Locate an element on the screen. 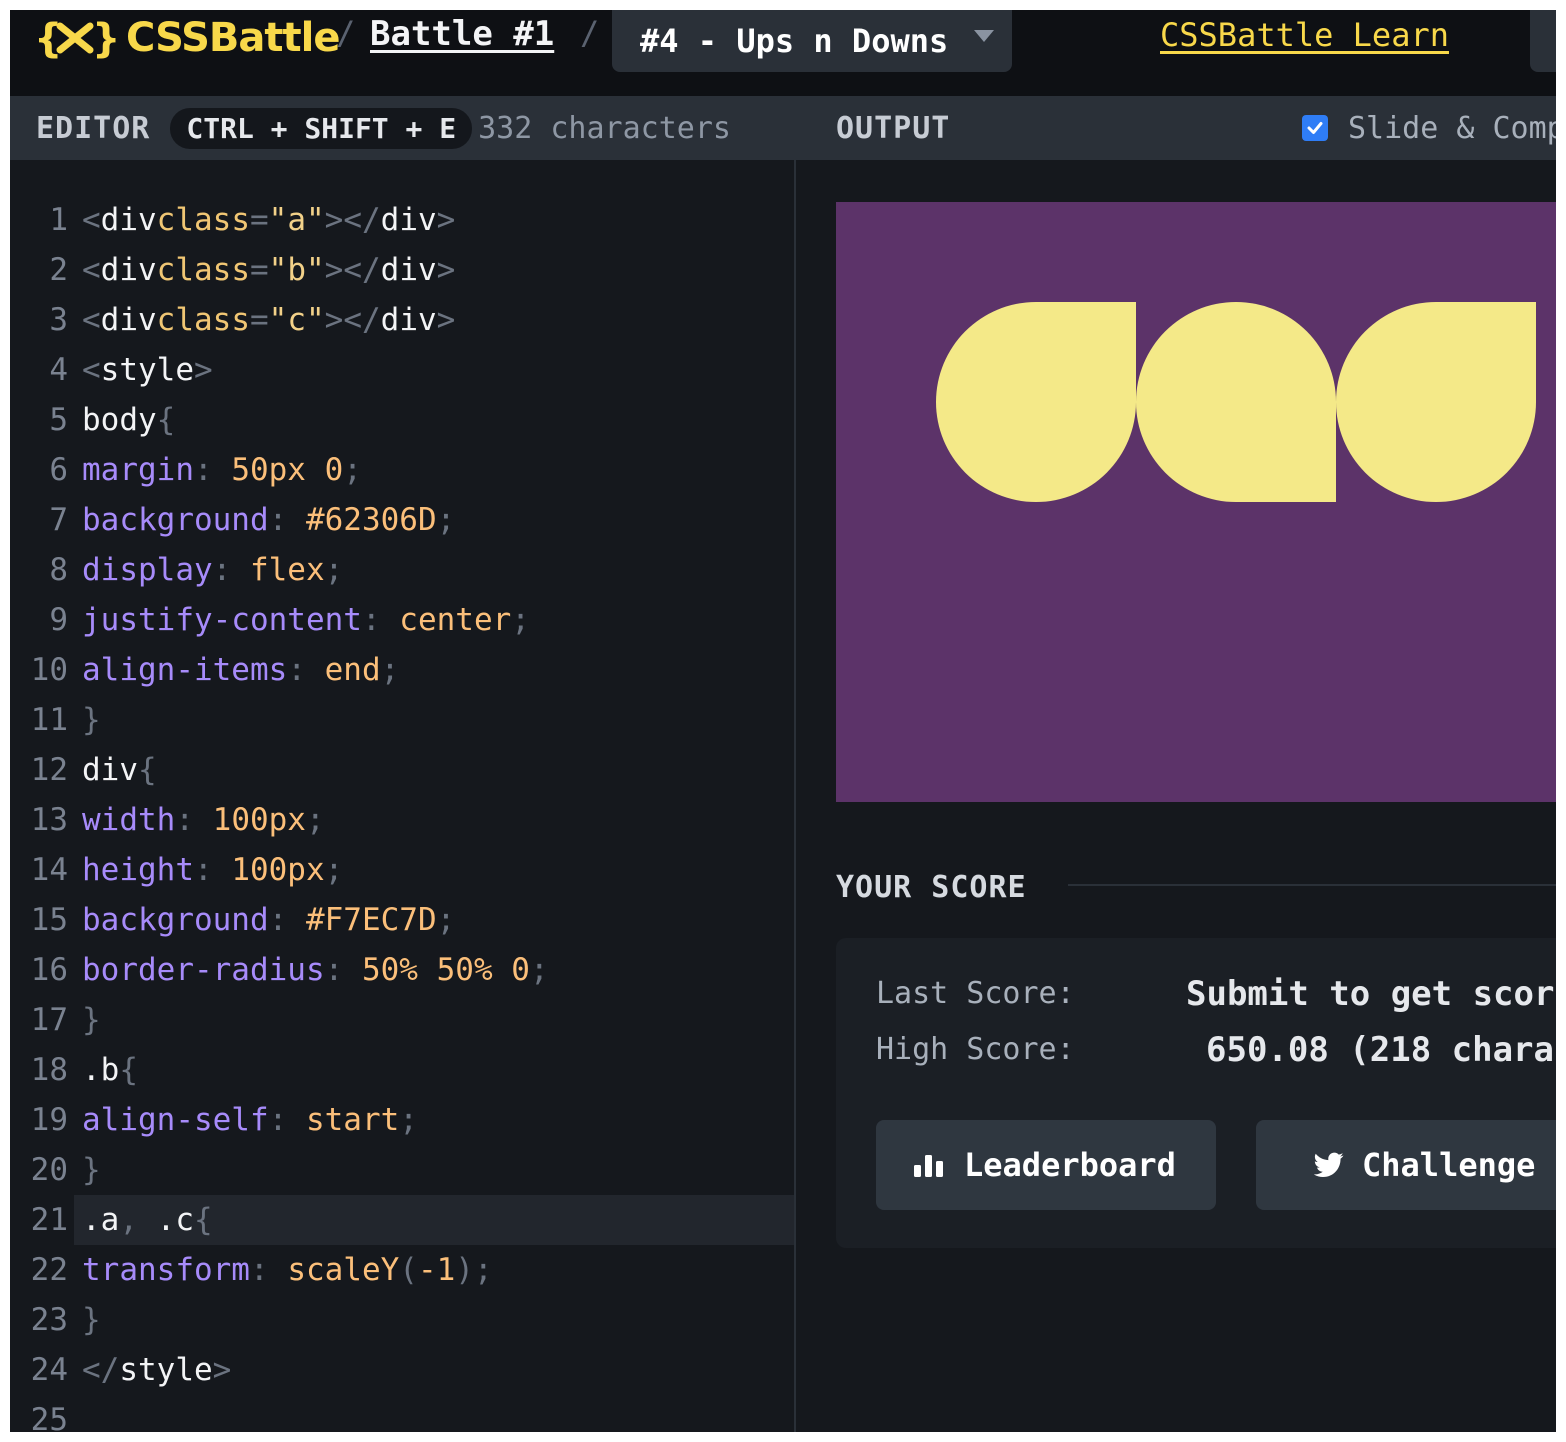 Image resolution: width=1566 pixels, height=1442 pixels. line-number: 6 is located at coordinates (58, 470).